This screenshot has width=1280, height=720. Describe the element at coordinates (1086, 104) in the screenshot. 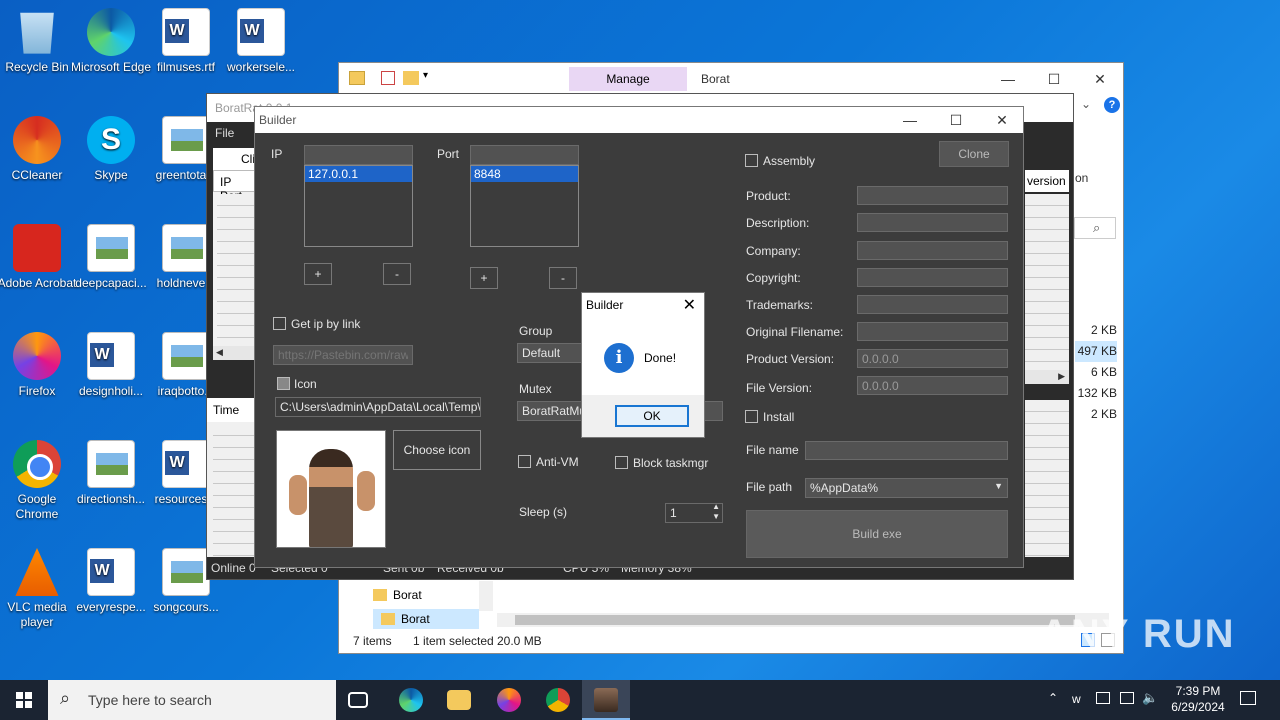

I see `chevron-down-icon: ⌄` at that location.